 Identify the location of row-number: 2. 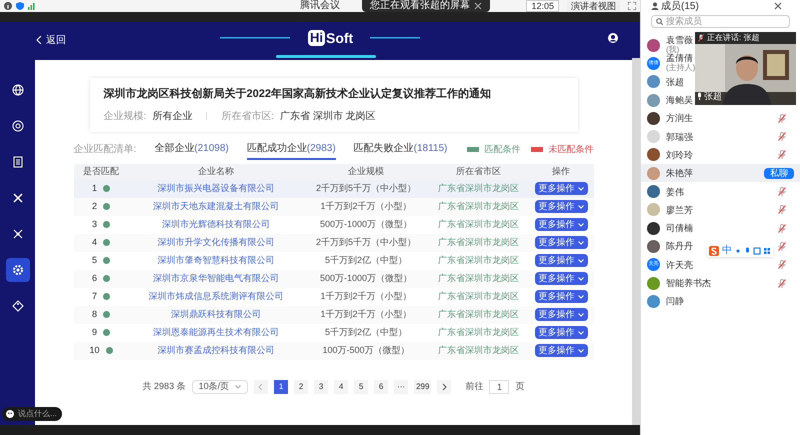
(94, 206).